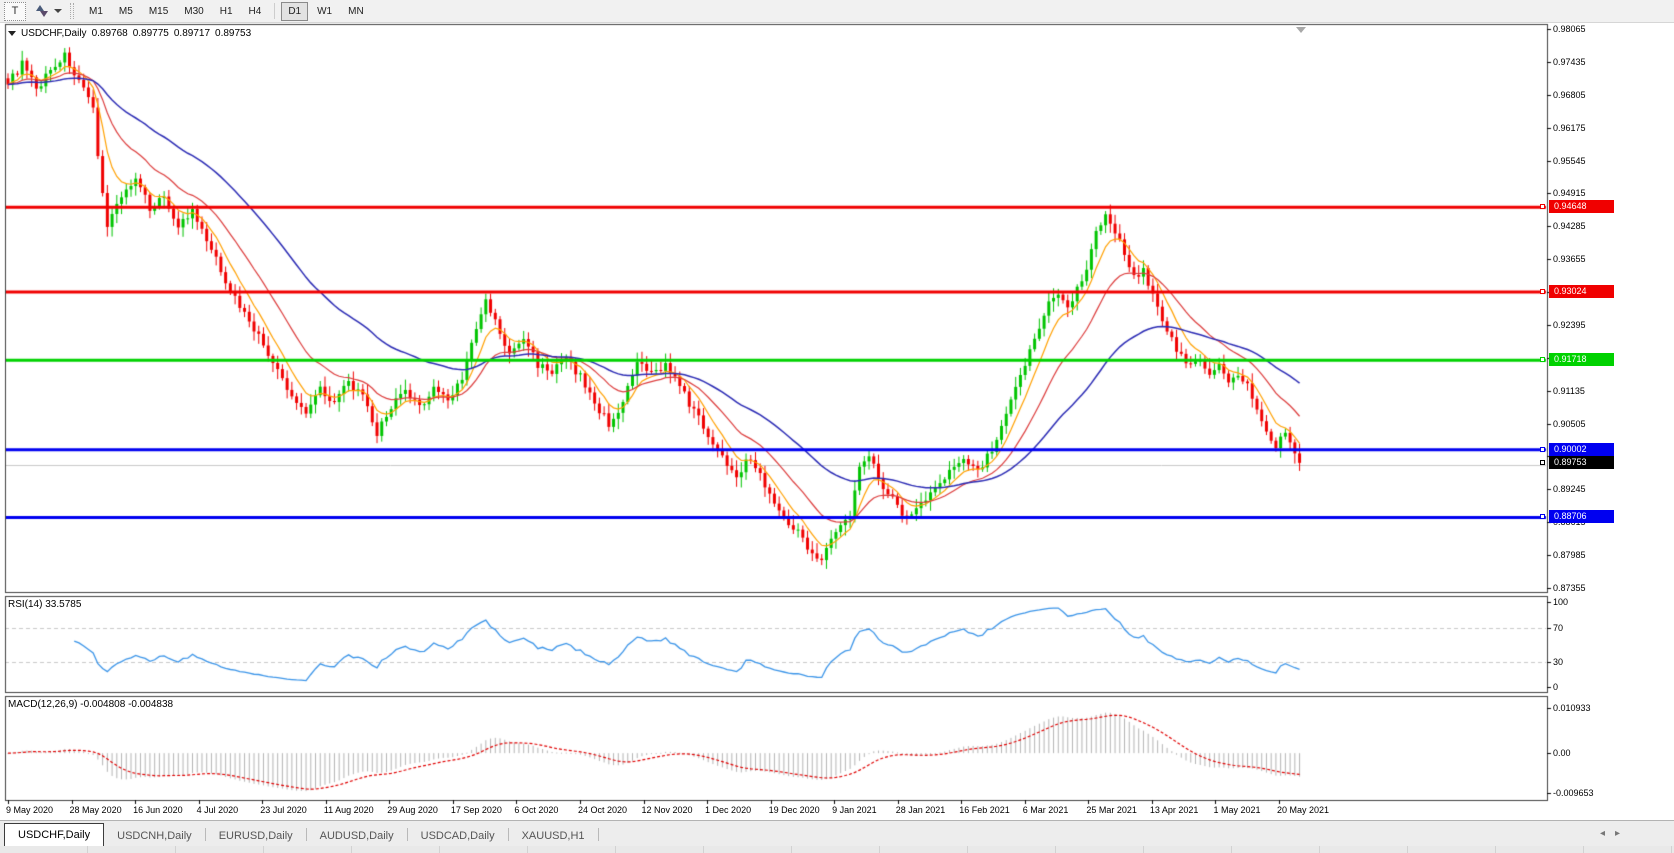 The width and height of the screenshot is (1674, 853). What do you see at coordinates (1569, 127) in the screenshot?
I see `price-tick-label: 0.96175` at bounding box center [1569, 127].